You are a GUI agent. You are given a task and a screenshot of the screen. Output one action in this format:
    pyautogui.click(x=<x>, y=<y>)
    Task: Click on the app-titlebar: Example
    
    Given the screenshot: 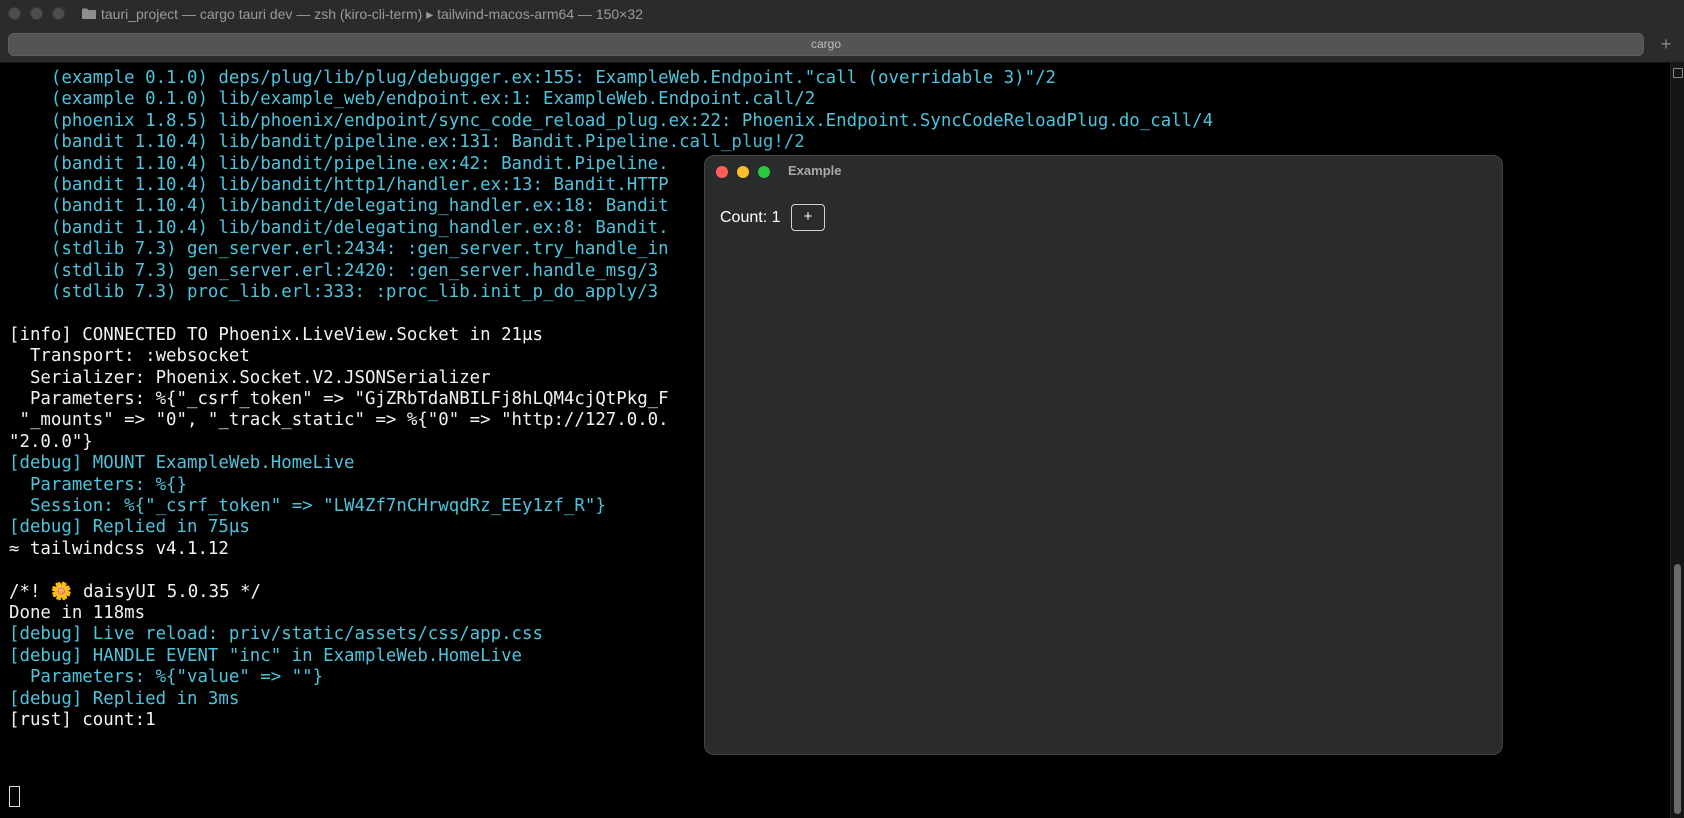 What is the action you would take?
    pyautogui.click(x=1103, y=171)
    